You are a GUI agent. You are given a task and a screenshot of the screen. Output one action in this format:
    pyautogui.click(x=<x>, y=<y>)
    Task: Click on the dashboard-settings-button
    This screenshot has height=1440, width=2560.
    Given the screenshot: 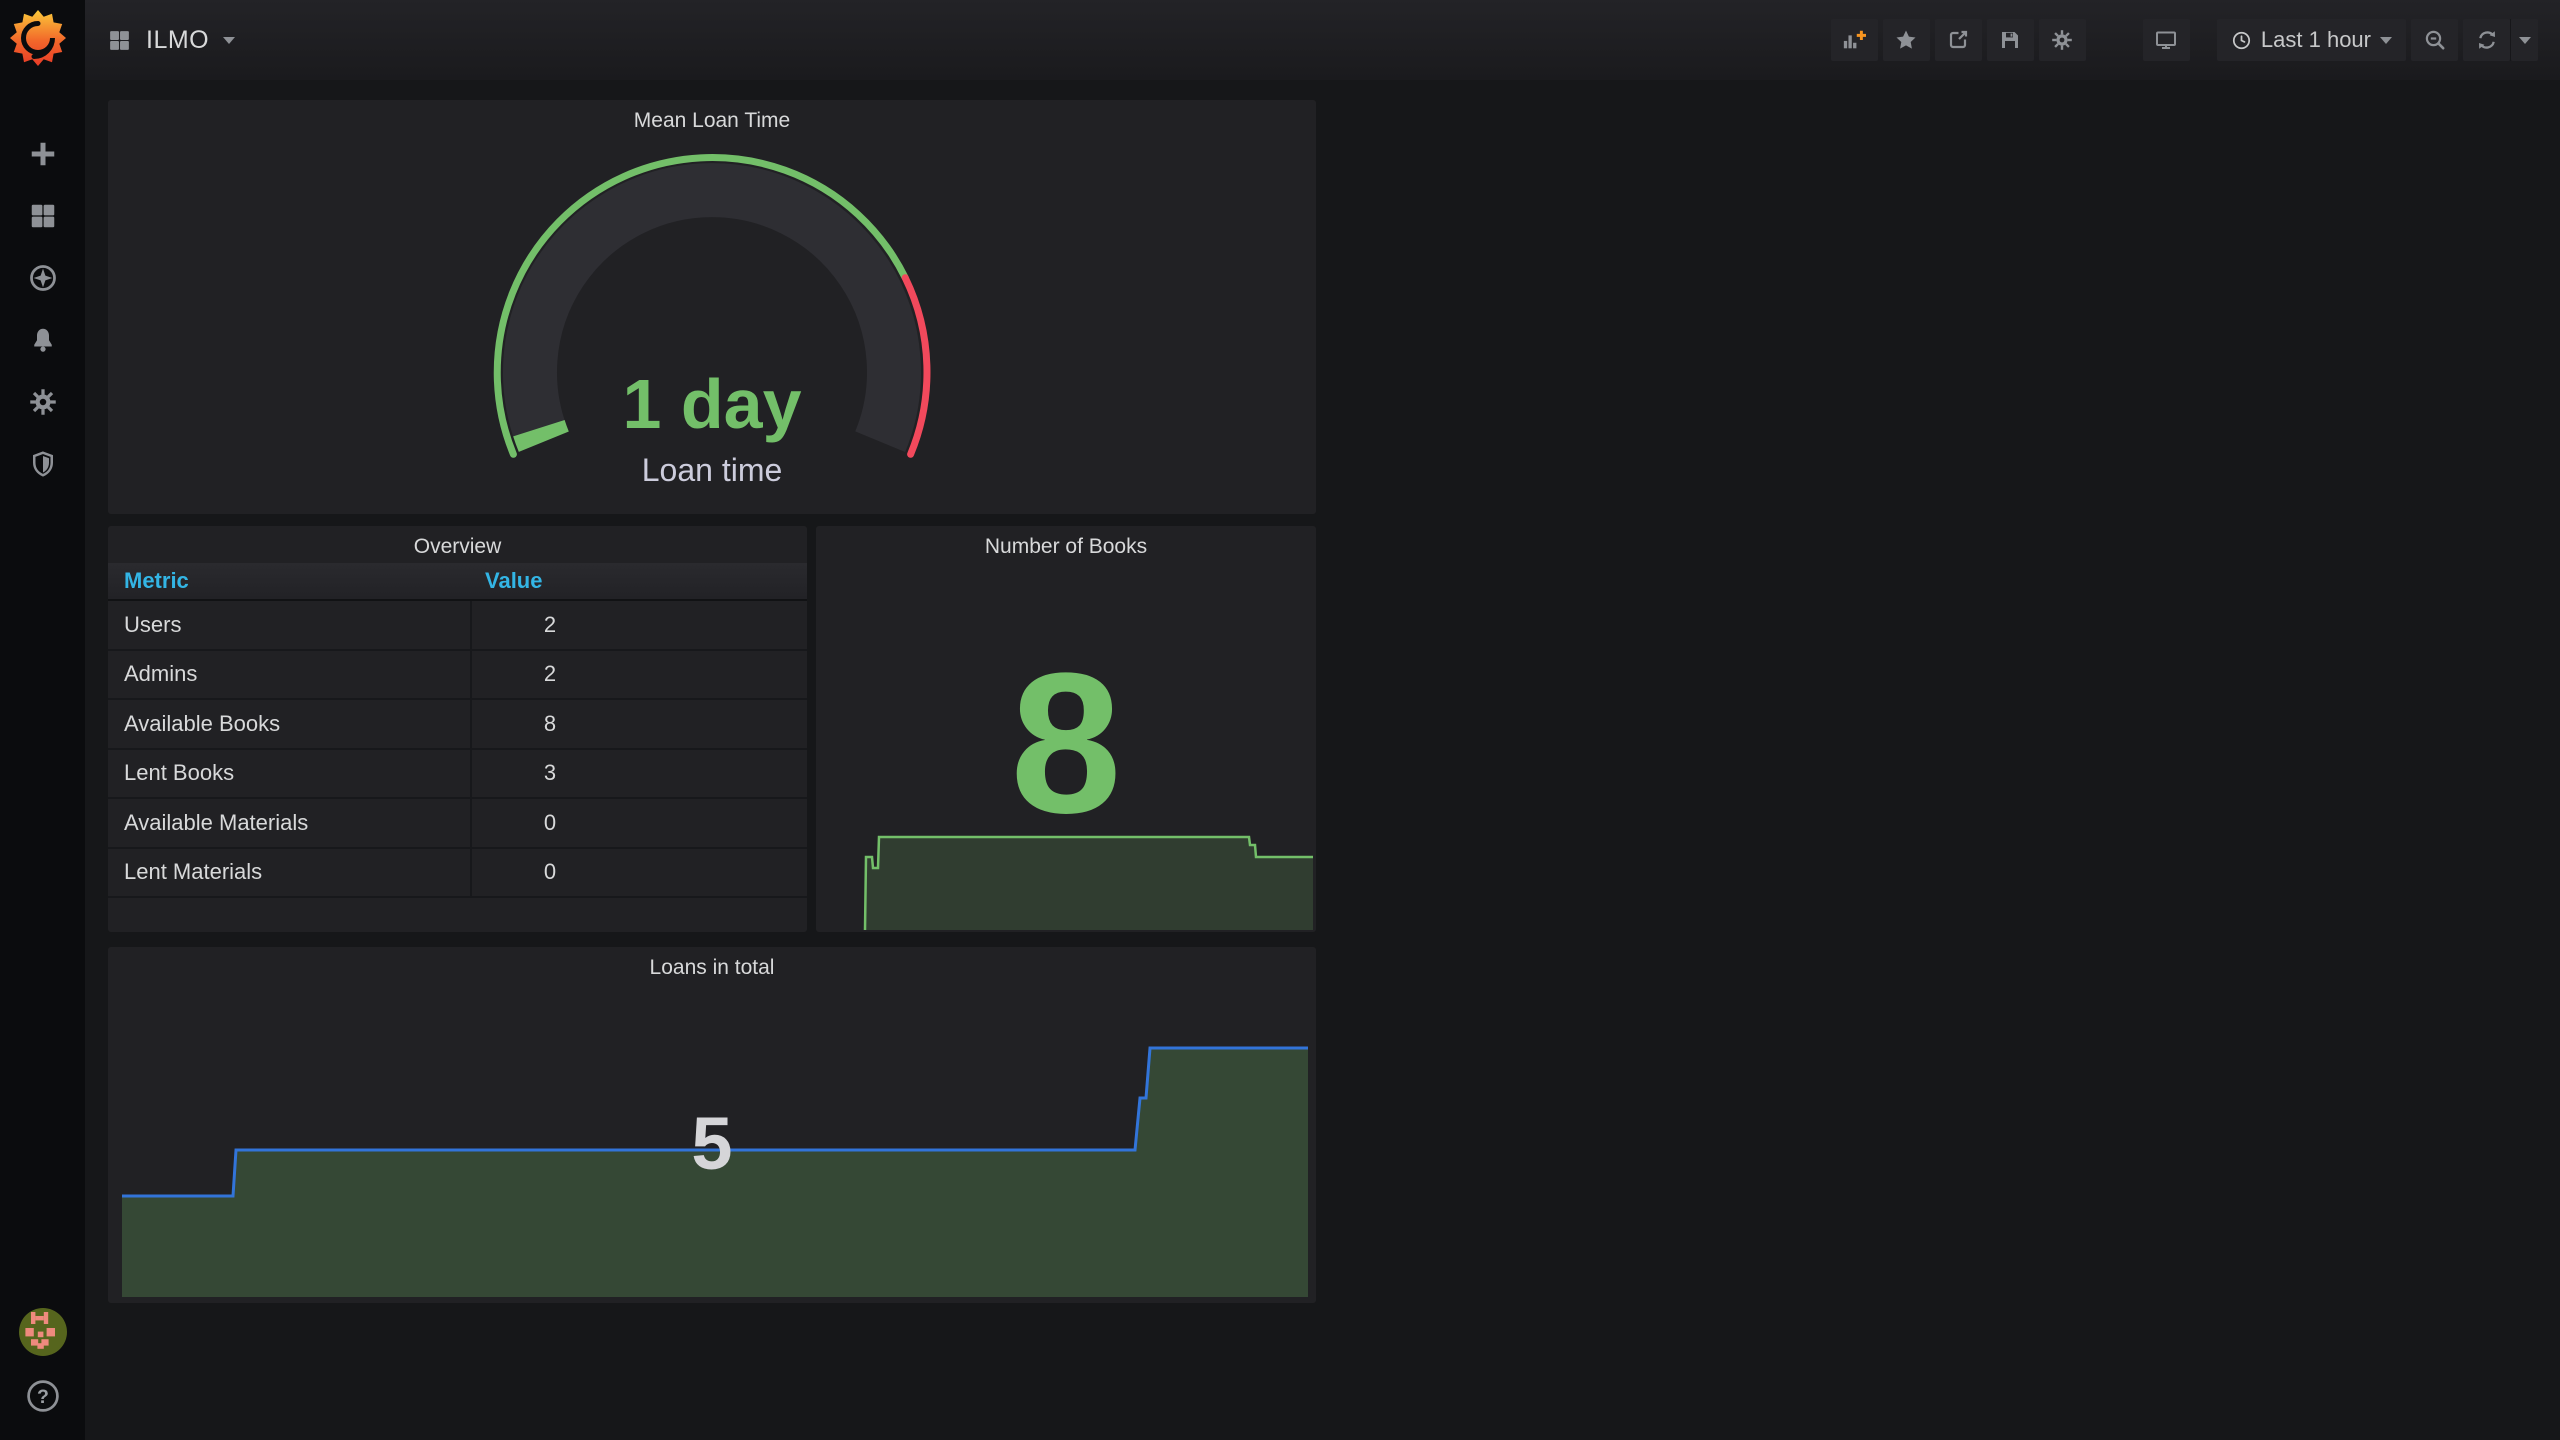 What is the action you would take?
    pyautogui.click(x=2062, y=40)
    